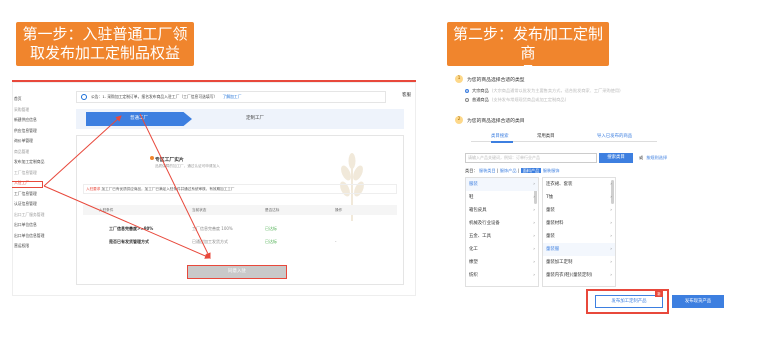 The image size is (758, 338). I want to click on publish-custom-product-button: 发布加工定制产品, so click(629, 301).